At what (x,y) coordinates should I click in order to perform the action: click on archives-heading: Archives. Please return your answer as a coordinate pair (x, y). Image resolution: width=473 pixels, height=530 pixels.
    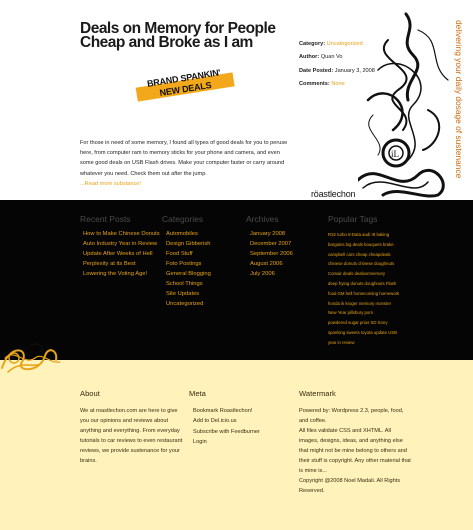
    Looking at the image, I should click on (262, 219).